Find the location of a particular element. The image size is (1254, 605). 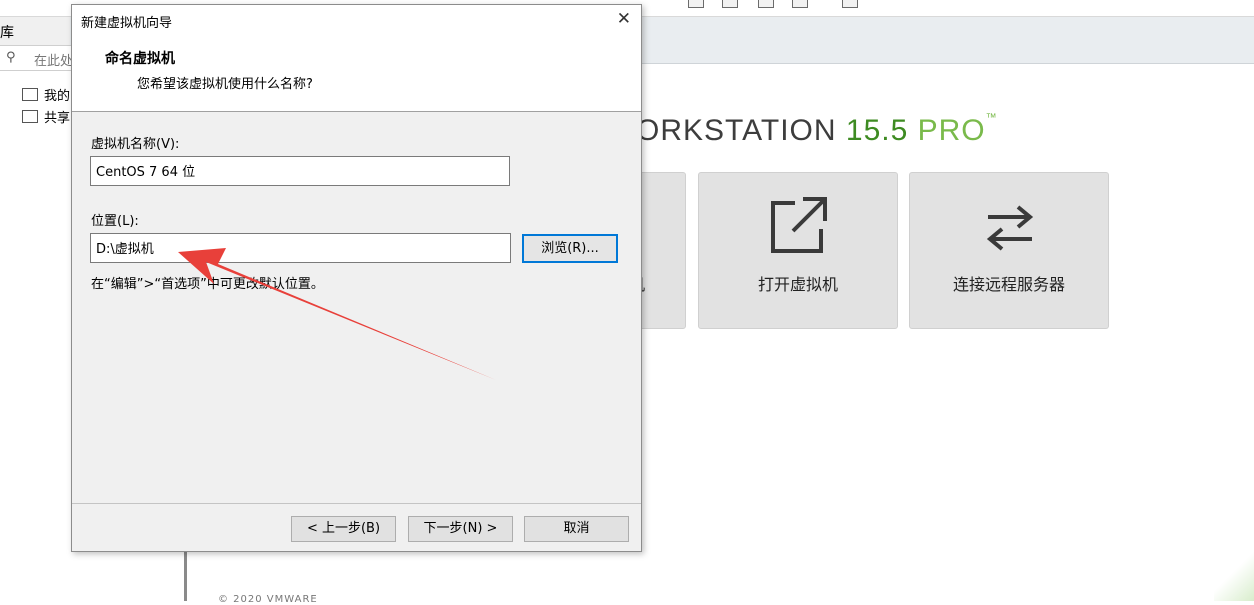

dialog-footer: < 上一步(B) 下一步(N) > 取消 is located at coordinates (356, 527).